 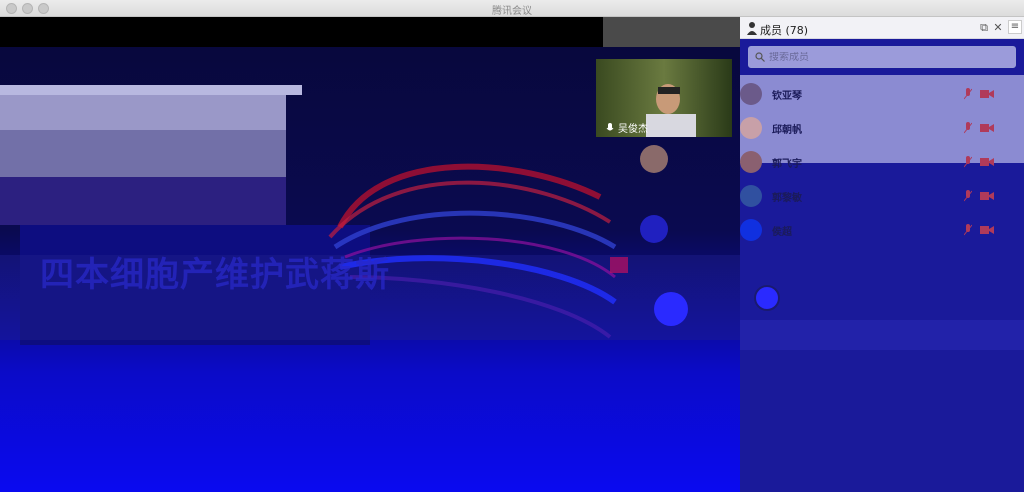 I want to click on member-panel-title: 成员 (78), so click(x=784, y=30).